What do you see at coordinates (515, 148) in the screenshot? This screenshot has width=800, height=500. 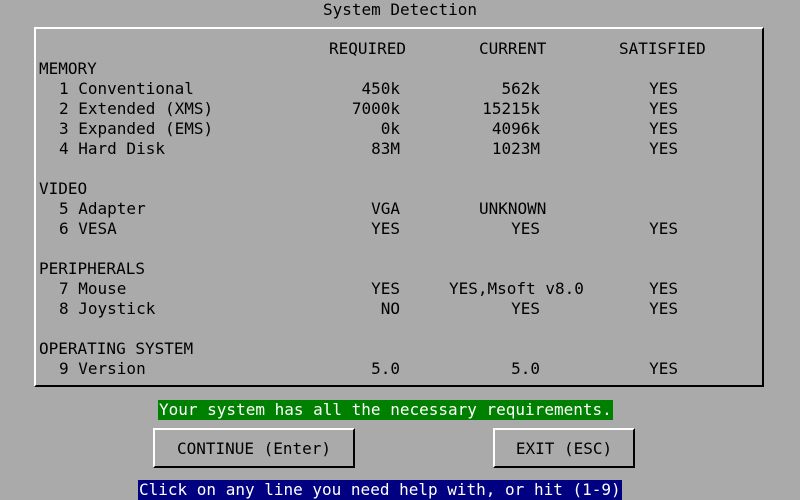 I see `row-current: 1023M` at bounding box center [515, 148].